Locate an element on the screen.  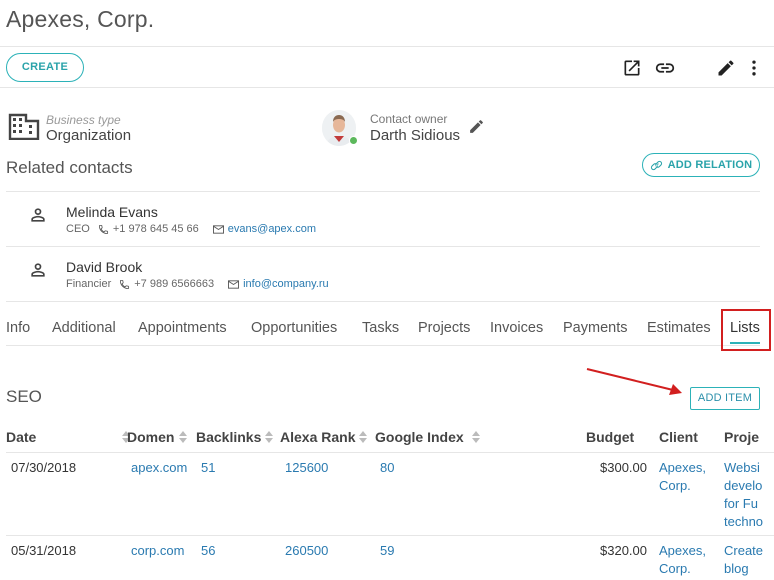
cell-backlinks: 51 is located at coordinates (208, 468).